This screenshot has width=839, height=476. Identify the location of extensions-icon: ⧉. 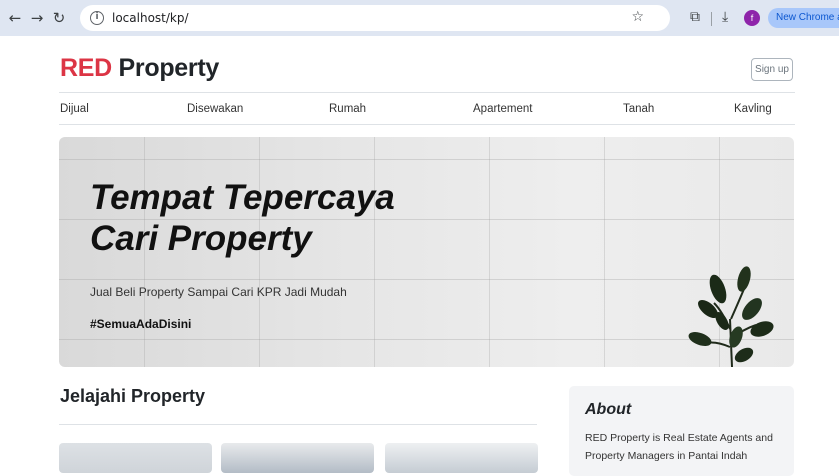
(695, 17).